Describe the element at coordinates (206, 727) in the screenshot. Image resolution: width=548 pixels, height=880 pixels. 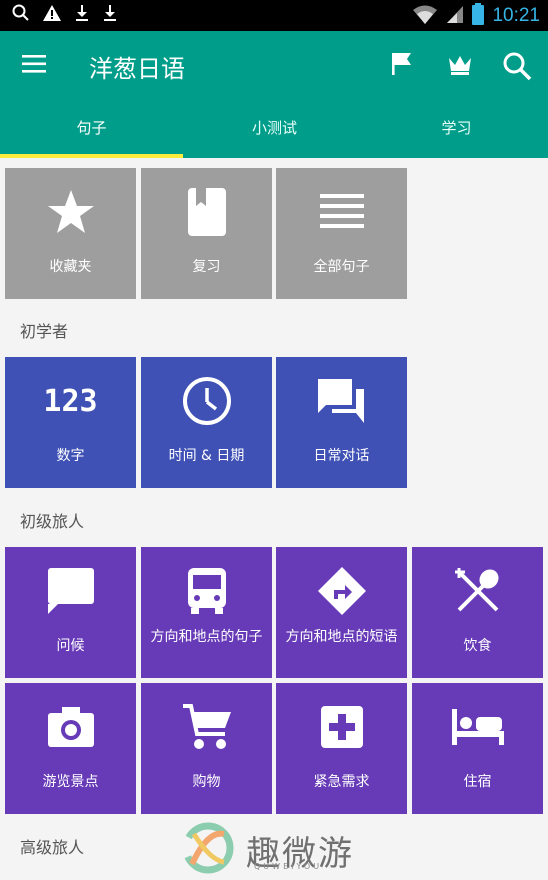
I see `shopping-cart-icon` at that location.